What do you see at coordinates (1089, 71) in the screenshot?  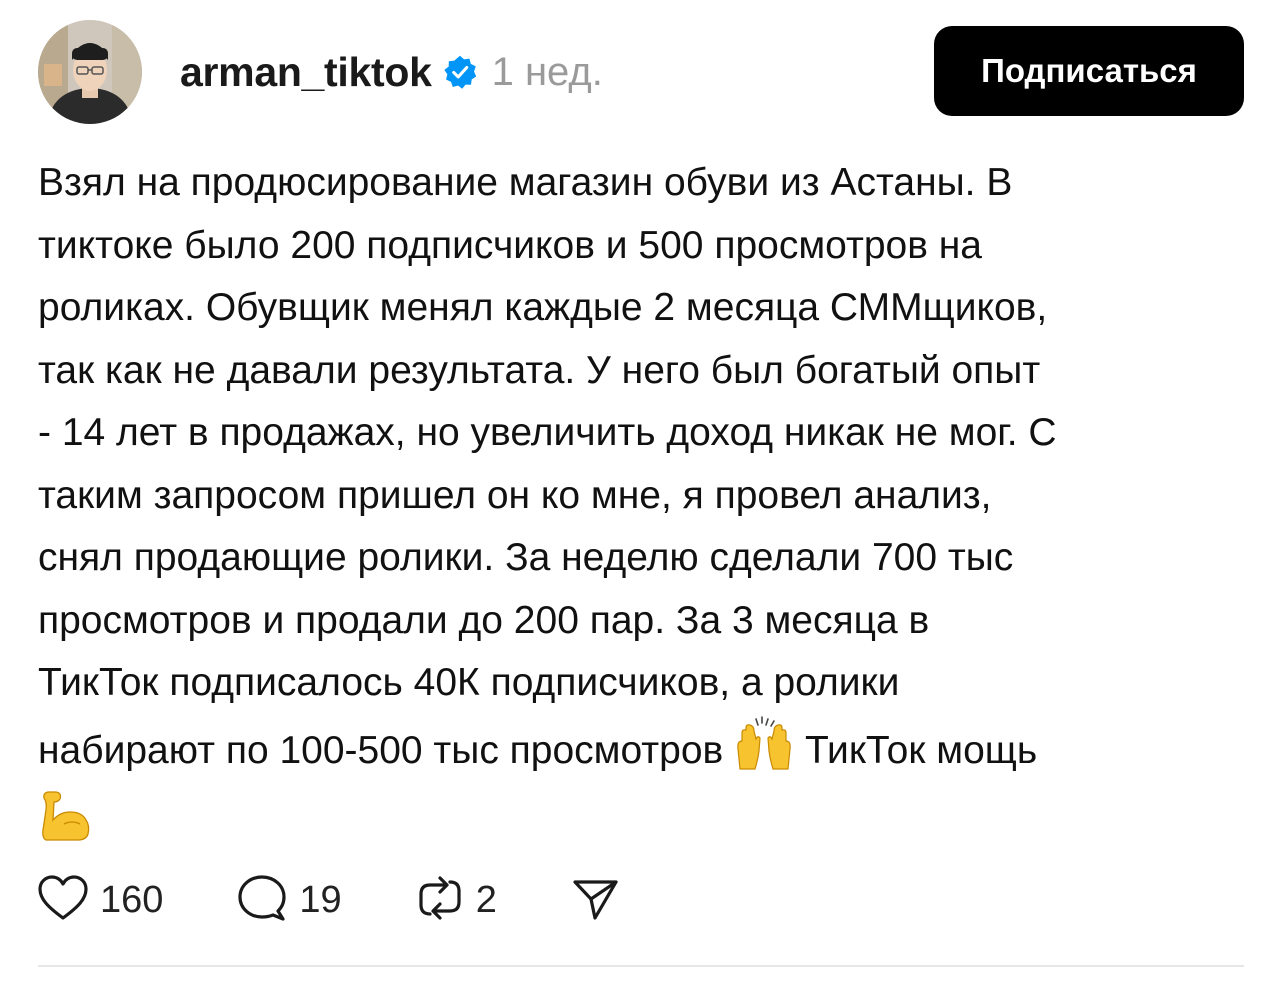 I see `follow-button: Подписаться` at bounding box center [1089, 71].